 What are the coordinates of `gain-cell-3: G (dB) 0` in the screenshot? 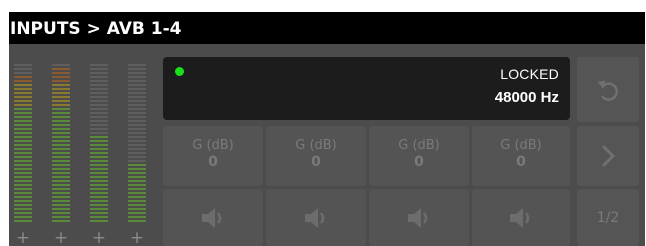 It's located at (419, 156).